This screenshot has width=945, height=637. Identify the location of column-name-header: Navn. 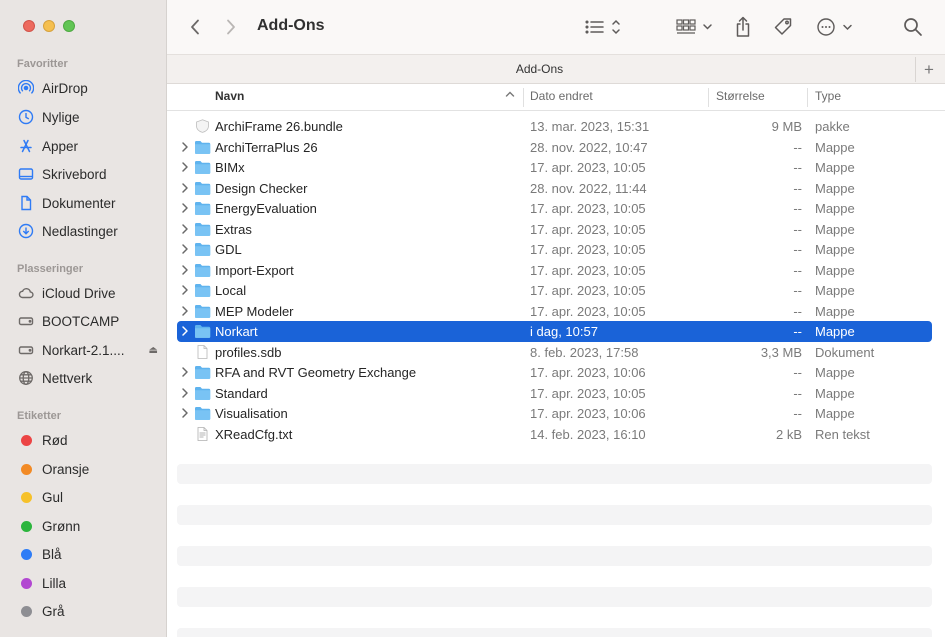
(229, 96).